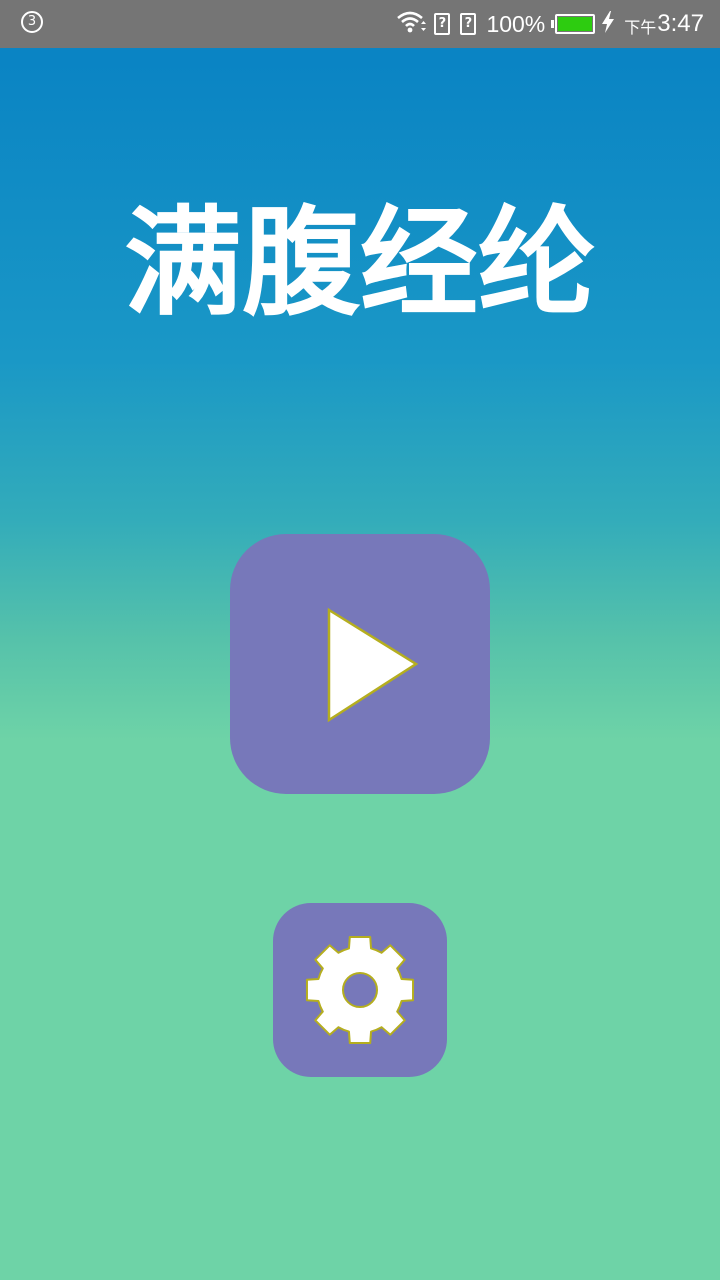  What do you see at coordinates (360, 24) in the screenshot?
I see `status-bar: 3 ? ? 100% 下午 3:47` at bounding box center [360, 24].